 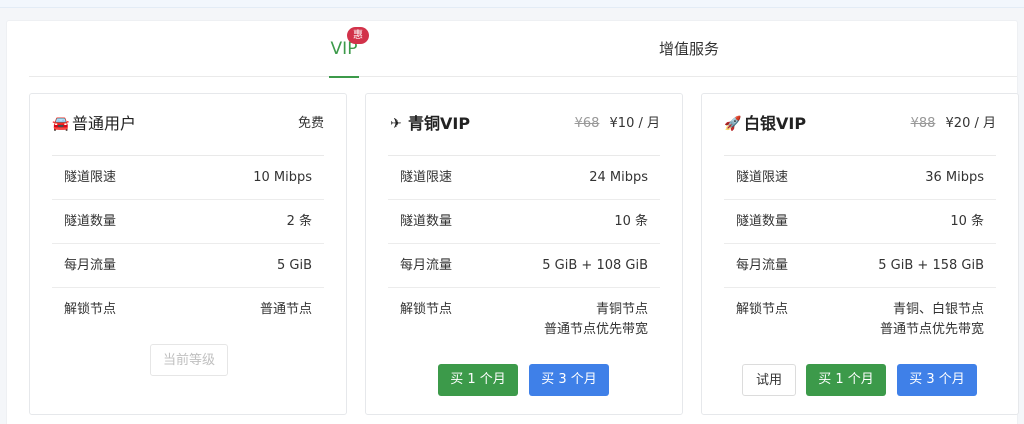 I want to click on feature-value: 5 GiB + 108 GiB, so click(x=595, y=265).